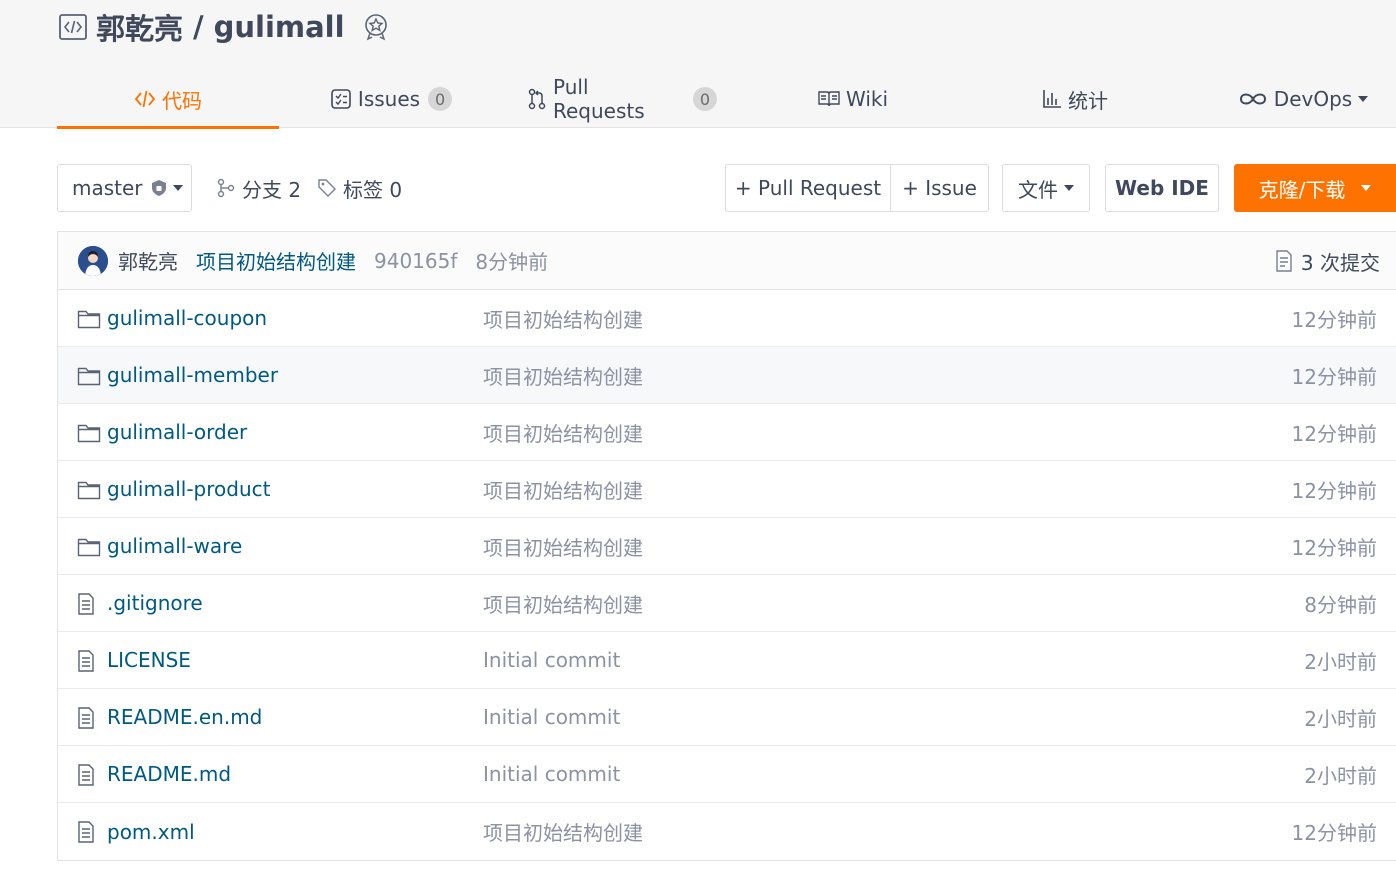 The width and height of the screenshot is (1396, 892). I want to click on bar-chart-icon, so click(1052, 99).